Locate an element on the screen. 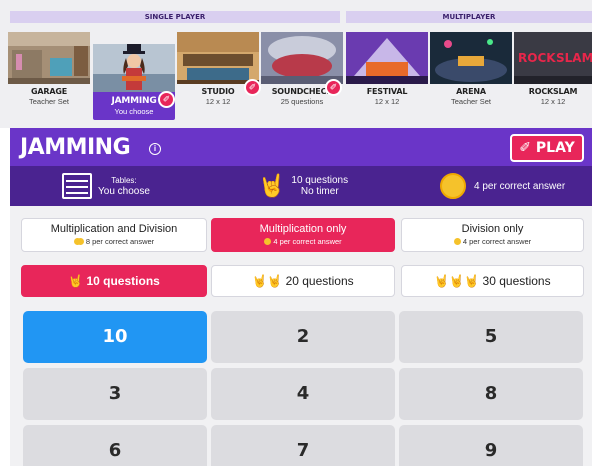 The image size is (592, 466). table-number-button: 5 is located at coordinates (491, 337).